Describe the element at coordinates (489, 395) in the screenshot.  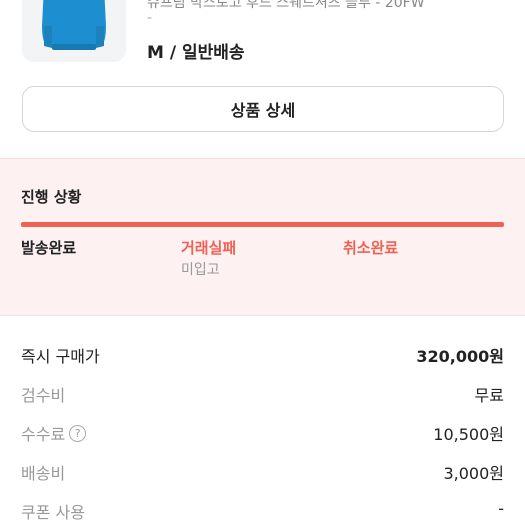
I see `price-value: 무료` at that location.